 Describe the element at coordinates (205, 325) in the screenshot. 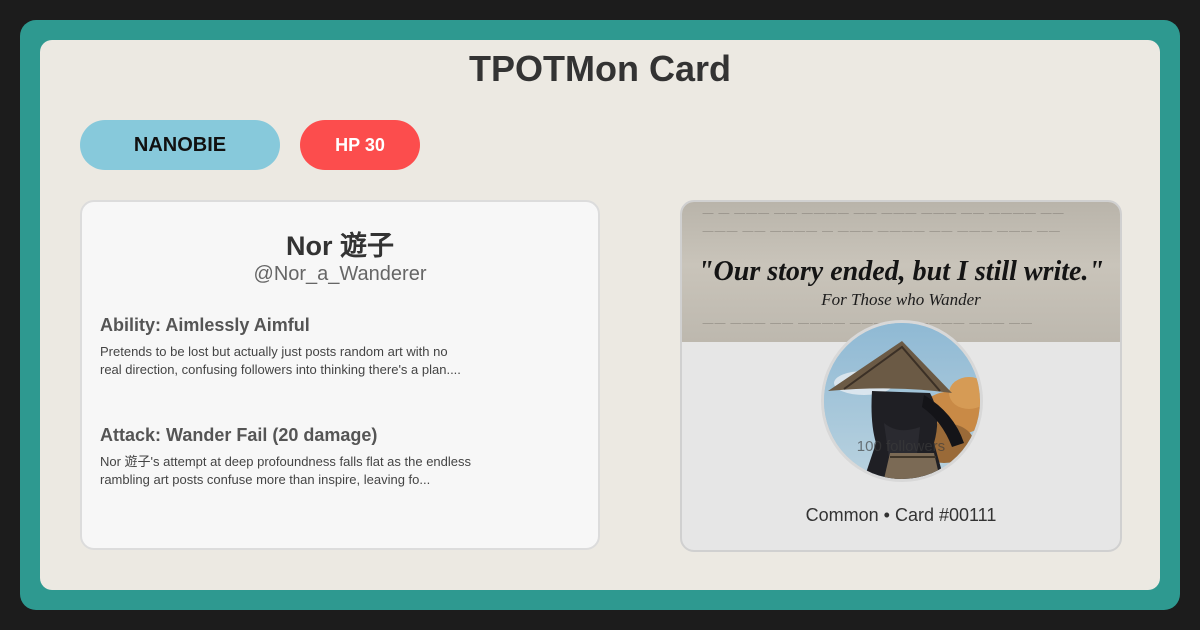

I see `ability-title: Ability: Aimlessly Aimful` at that location.